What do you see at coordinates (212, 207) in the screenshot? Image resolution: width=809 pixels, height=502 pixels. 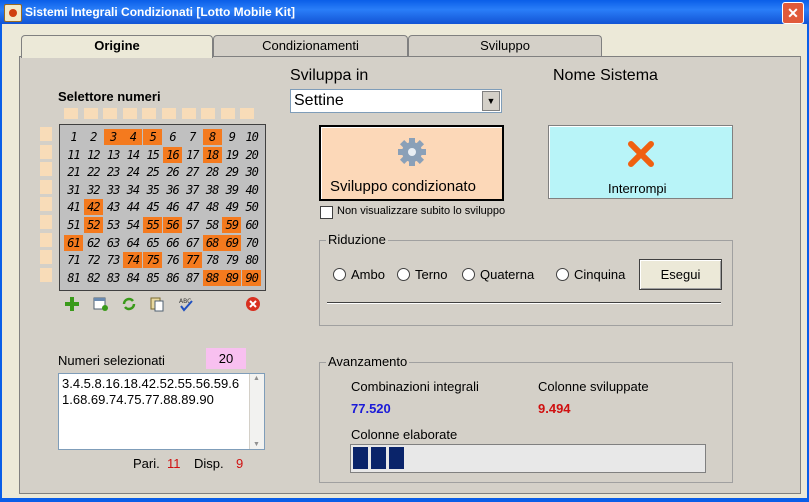 I see `number-cell-48: 48` at bounding box center [212, 207].